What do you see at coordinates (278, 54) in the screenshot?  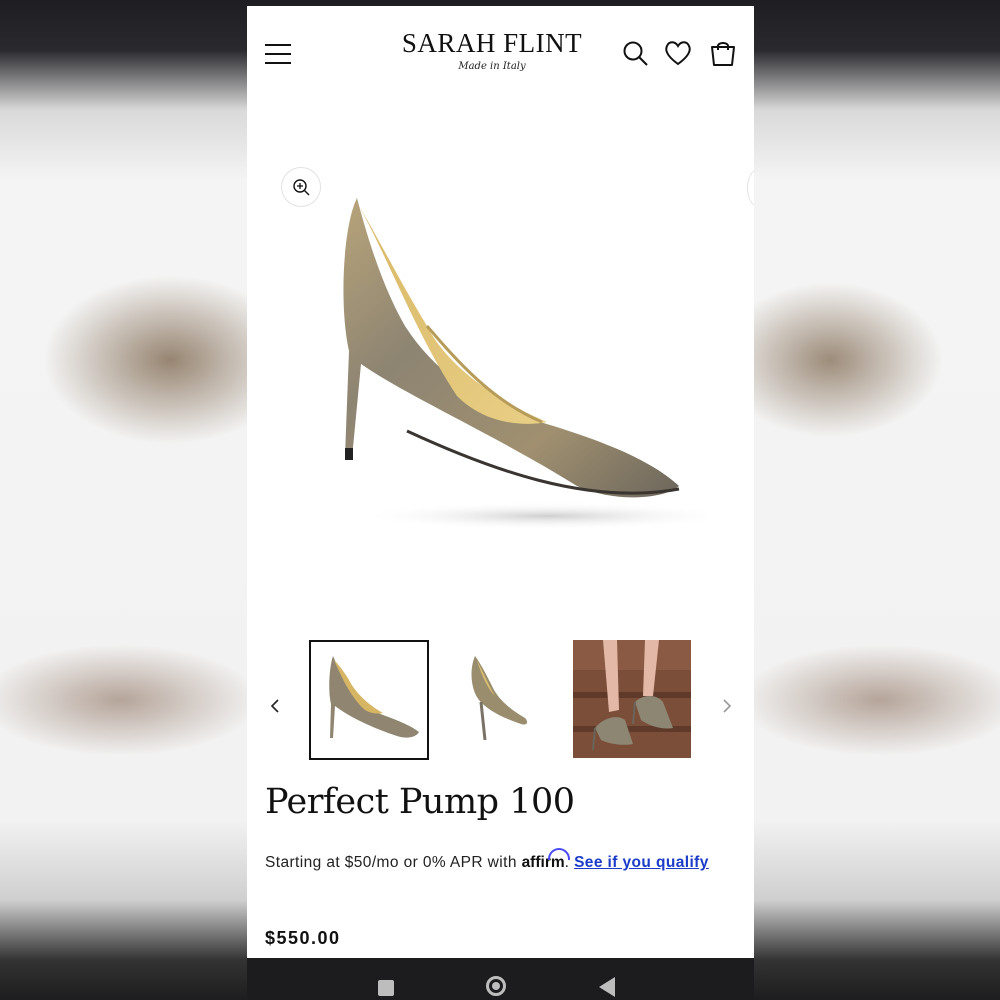 I see `menu-icon` at bounding box center [278, 54].